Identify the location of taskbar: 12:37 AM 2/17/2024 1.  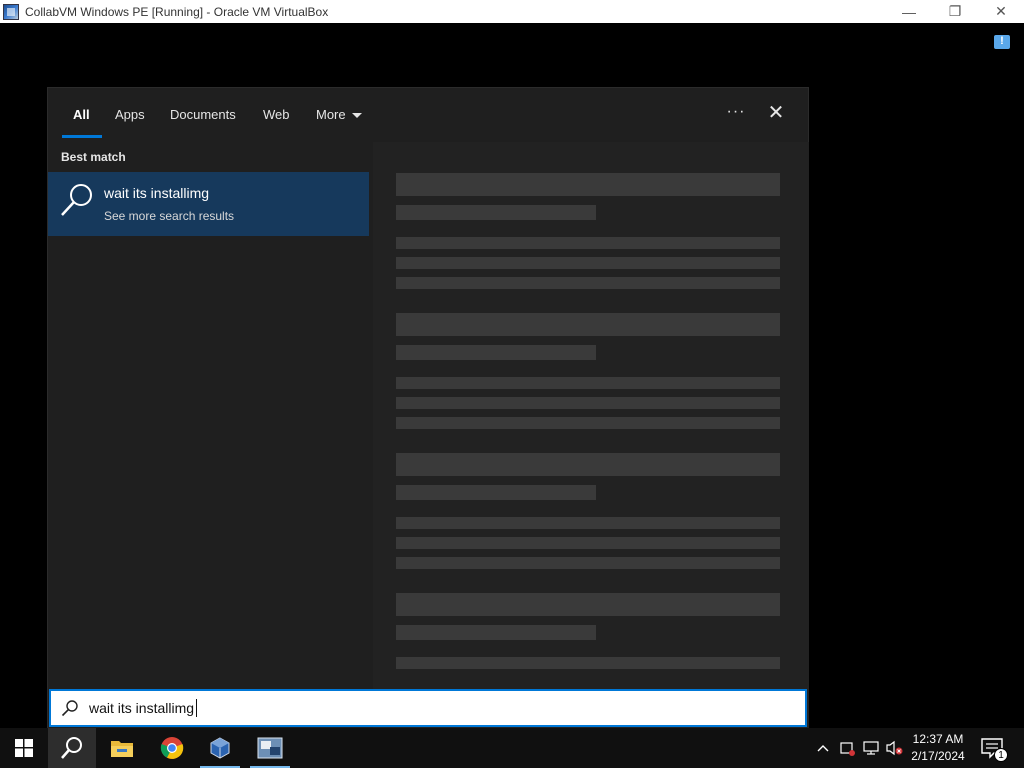
(512, 748).